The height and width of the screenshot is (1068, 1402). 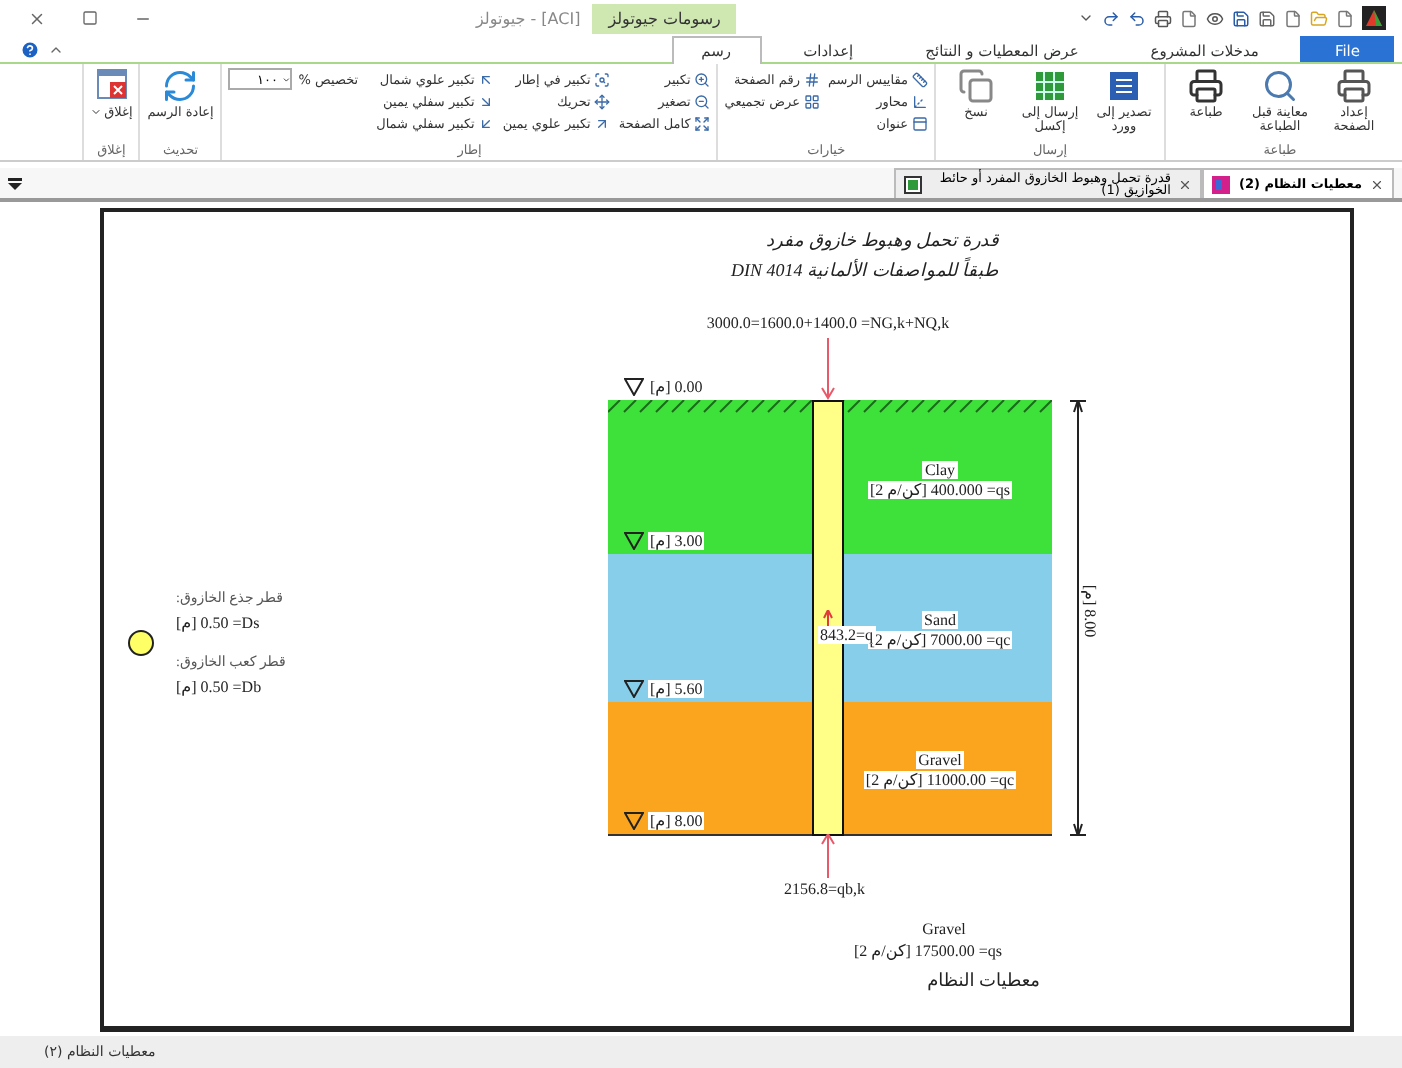 I want to click on base-layer-value: [كن/م 2] 17500.00 =qs, so click(x=928, y=951).